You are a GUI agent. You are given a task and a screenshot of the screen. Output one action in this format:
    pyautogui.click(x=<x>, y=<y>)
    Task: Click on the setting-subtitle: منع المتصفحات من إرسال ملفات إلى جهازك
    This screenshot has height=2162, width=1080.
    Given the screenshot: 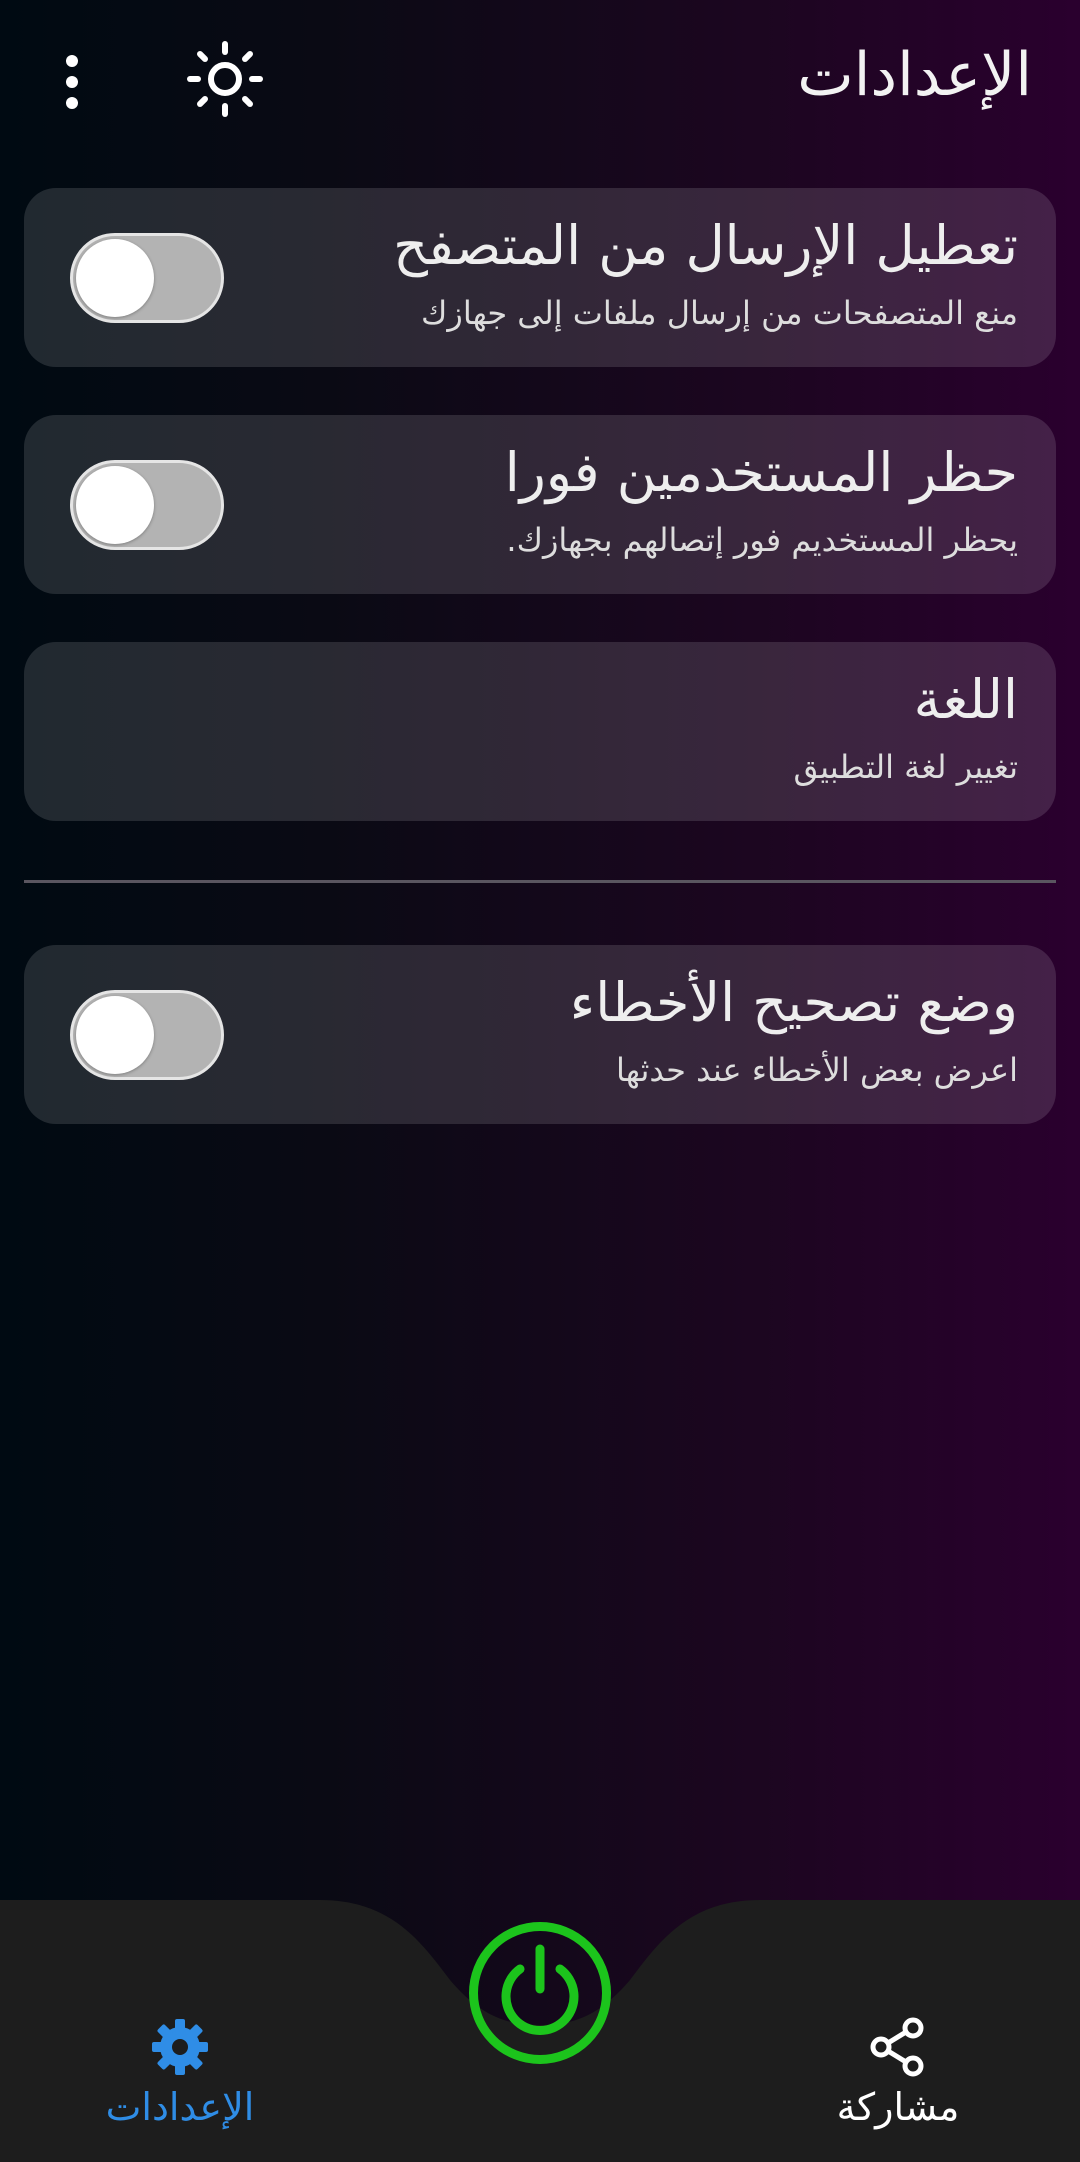 What is the action you would take?
    pyautogui.click(x=719, y=313)
    